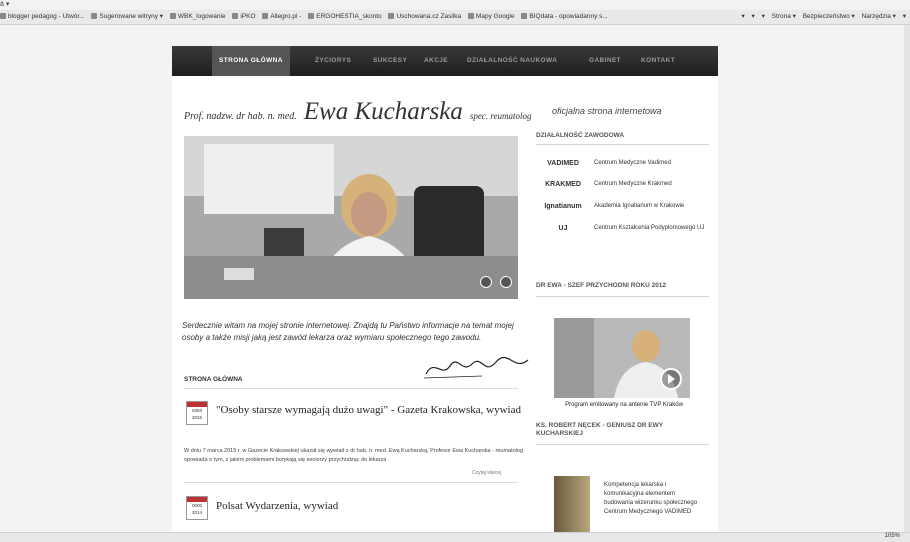 This screenshot has height=542, width=910. I want to click on nav-contact: KONTAKT, so click(658, 61).